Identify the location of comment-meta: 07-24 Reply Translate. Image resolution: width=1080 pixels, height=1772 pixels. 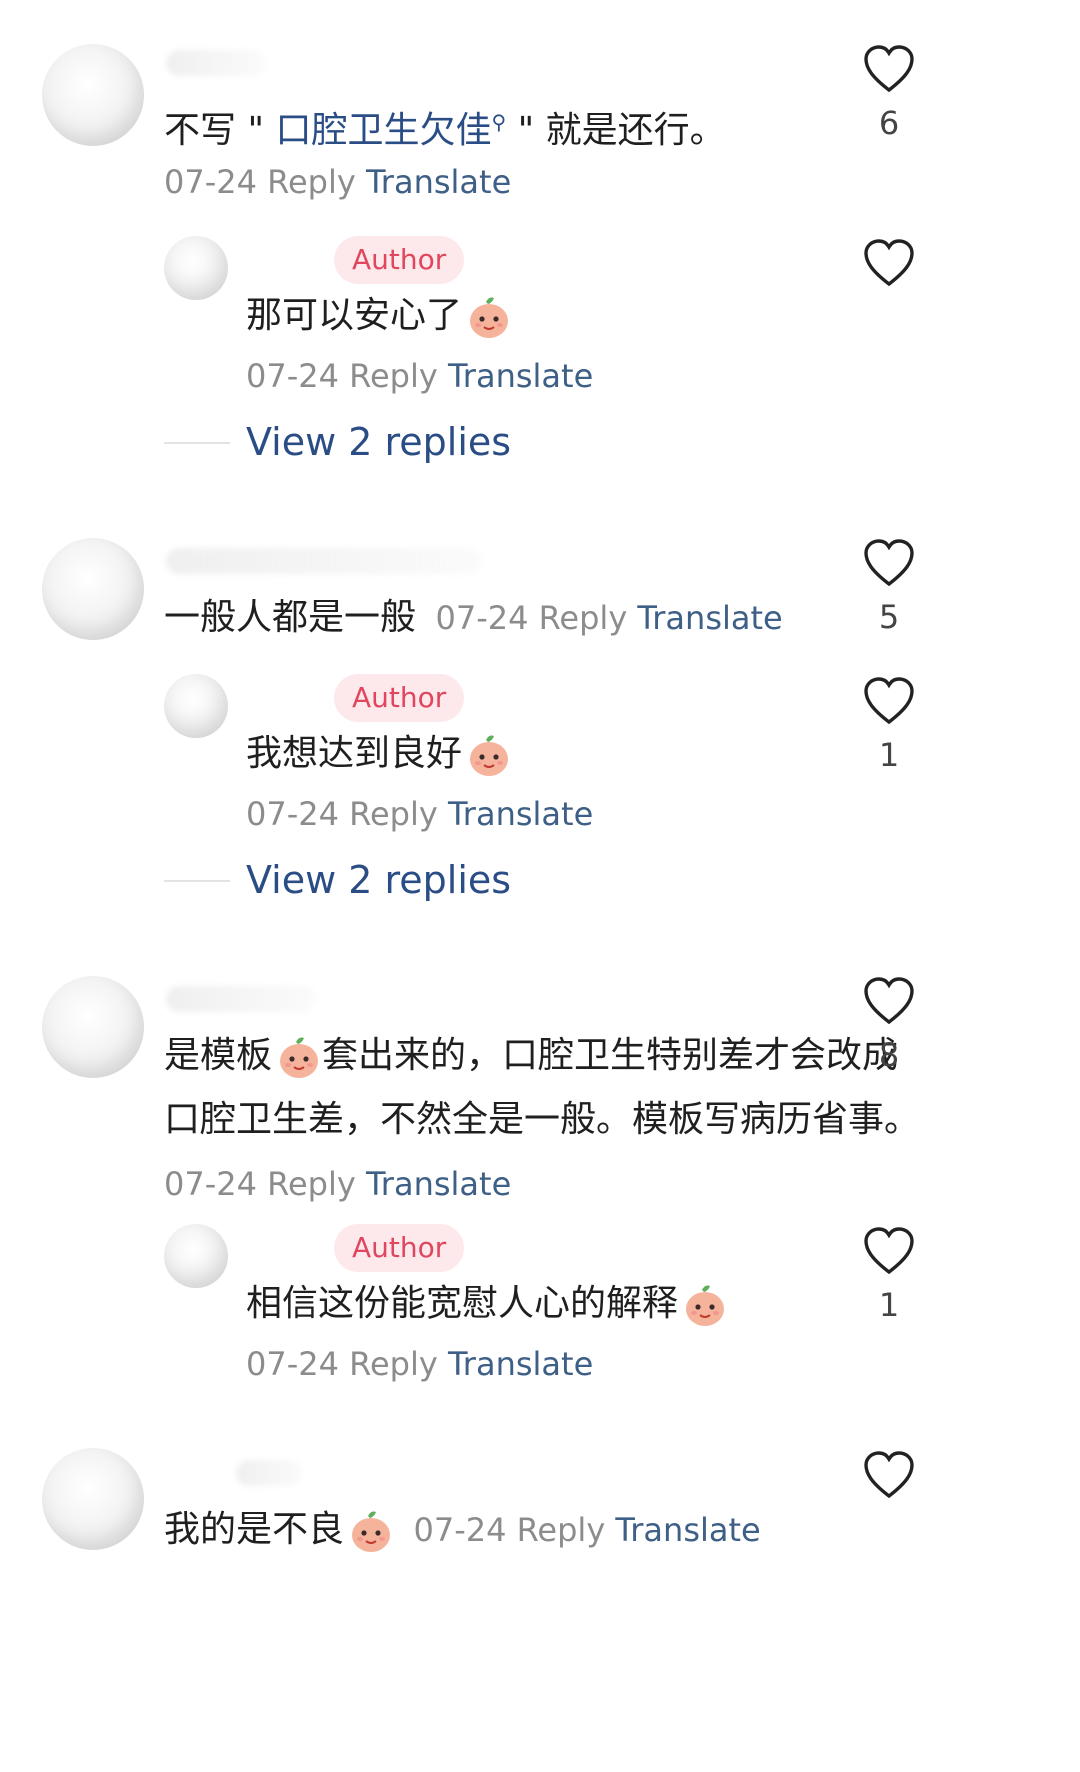
(337, 182).